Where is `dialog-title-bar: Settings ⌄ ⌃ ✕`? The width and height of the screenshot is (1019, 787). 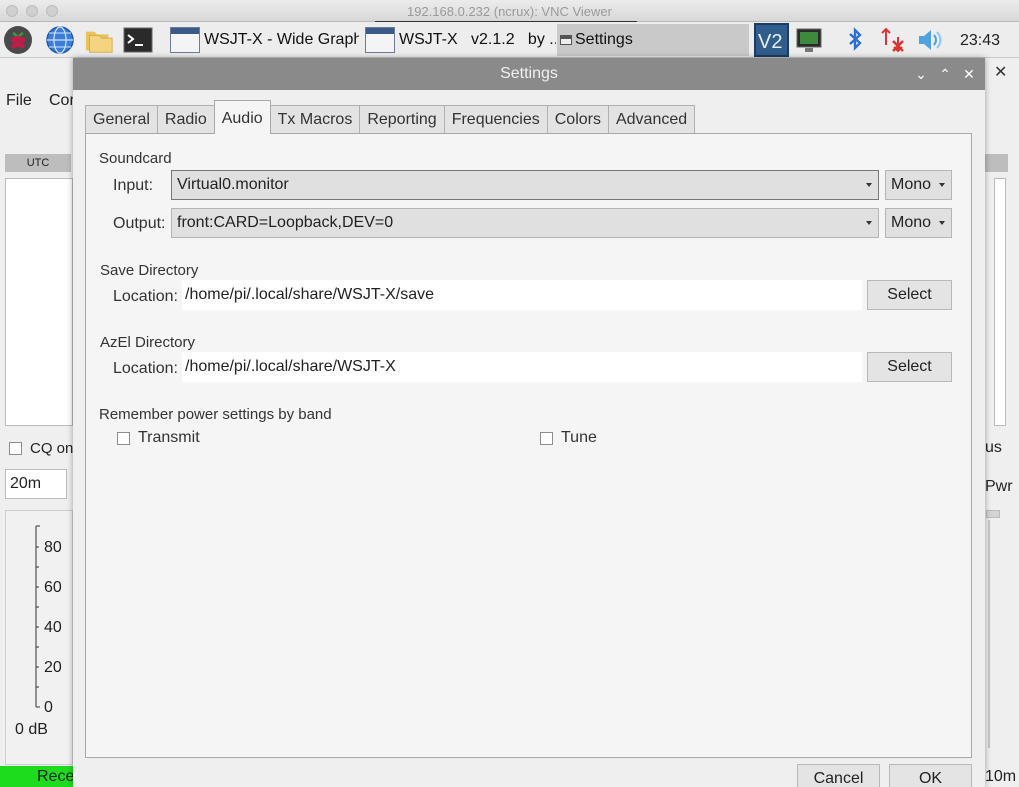 dialog-title-bar: Settings ⌄ ⌃ ✕ is located at coordinates (529, 74).